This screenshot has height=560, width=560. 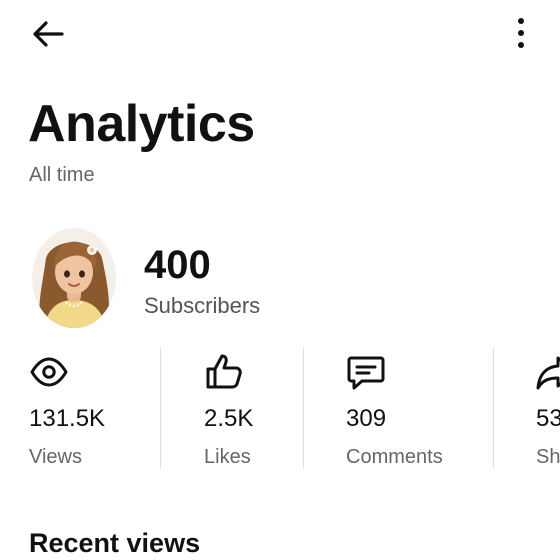 I want to click on subscriber-count: 400, so click(x=177, y=265).